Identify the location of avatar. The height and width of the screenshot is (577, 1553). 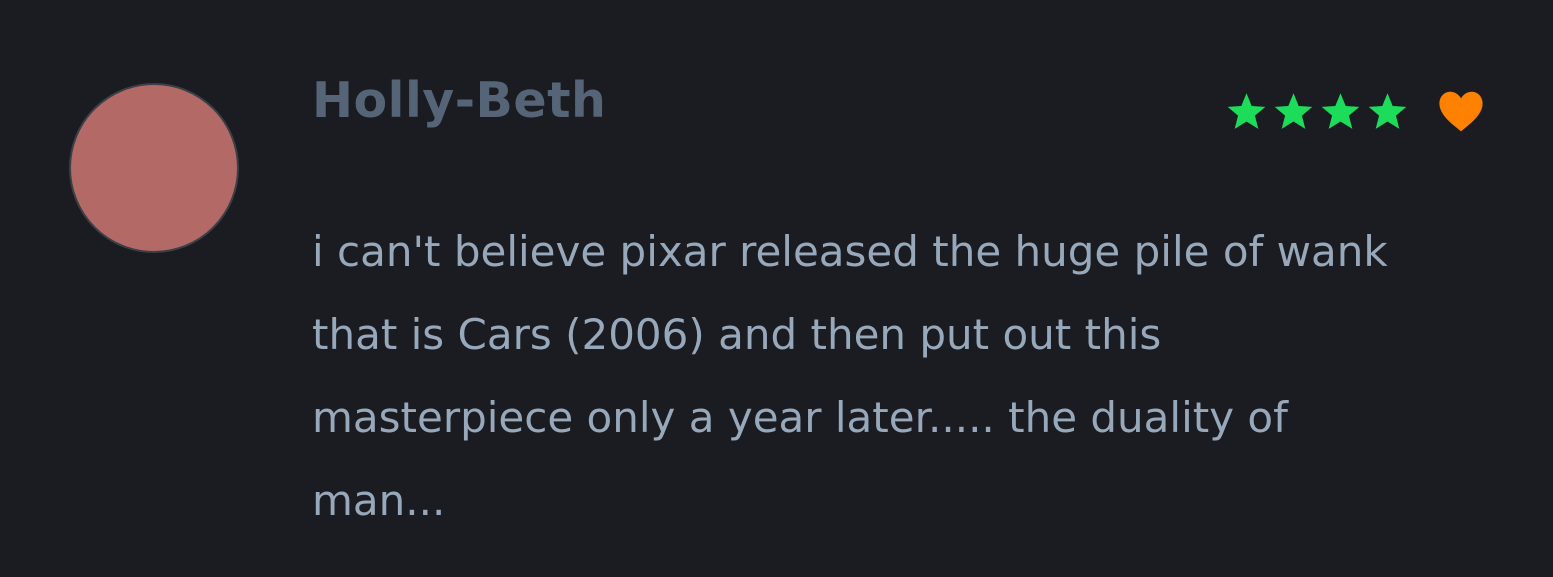
(154, 168).